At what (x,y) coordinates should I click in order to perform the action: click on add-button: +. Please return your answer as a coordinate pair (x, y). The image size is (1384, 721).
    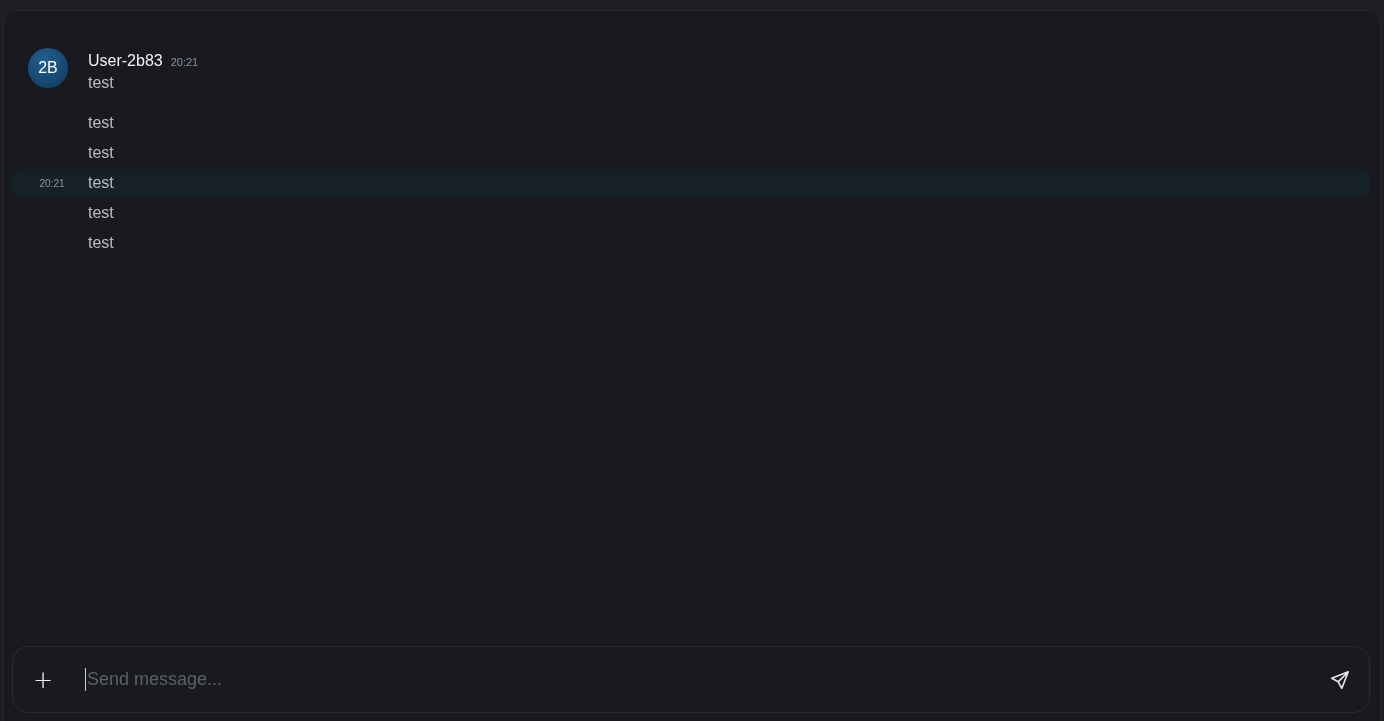
    Looking at the image, I should click on (43, 679).